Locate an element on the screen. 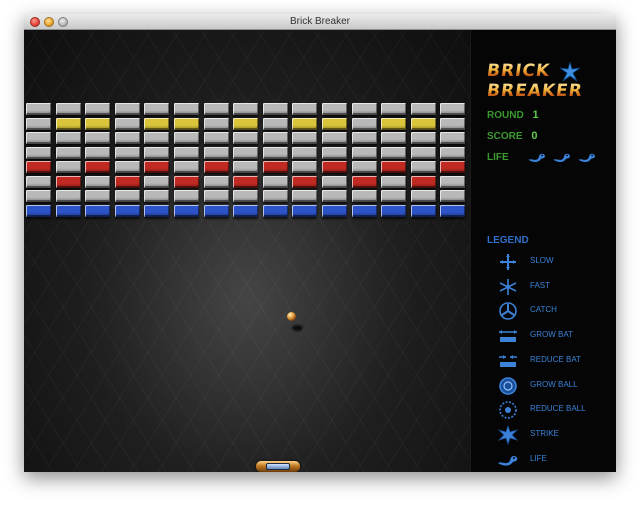 The width and height of the screenshot is (640, 506). legend-item: CATCH is located at coordinates (546, 311).